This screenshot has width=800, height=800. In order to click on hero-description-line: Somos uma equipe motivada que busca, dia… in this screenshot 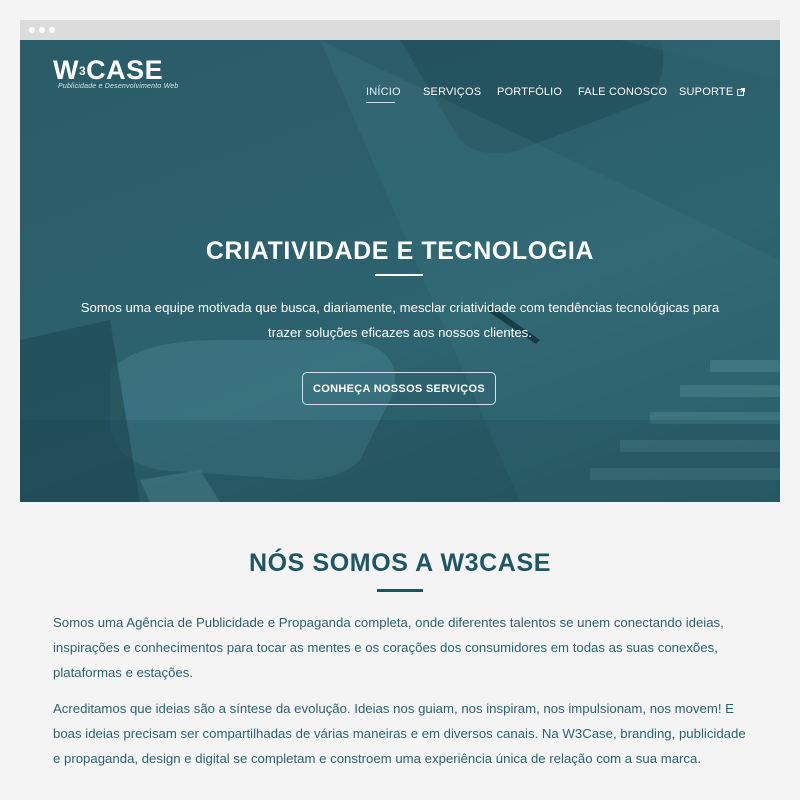, I will do `click(400, 307)`.